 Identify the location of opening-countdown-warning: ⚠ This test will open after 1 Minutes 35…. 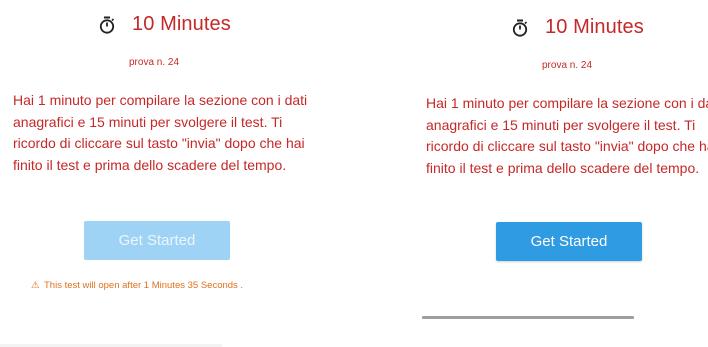
(137, 285).